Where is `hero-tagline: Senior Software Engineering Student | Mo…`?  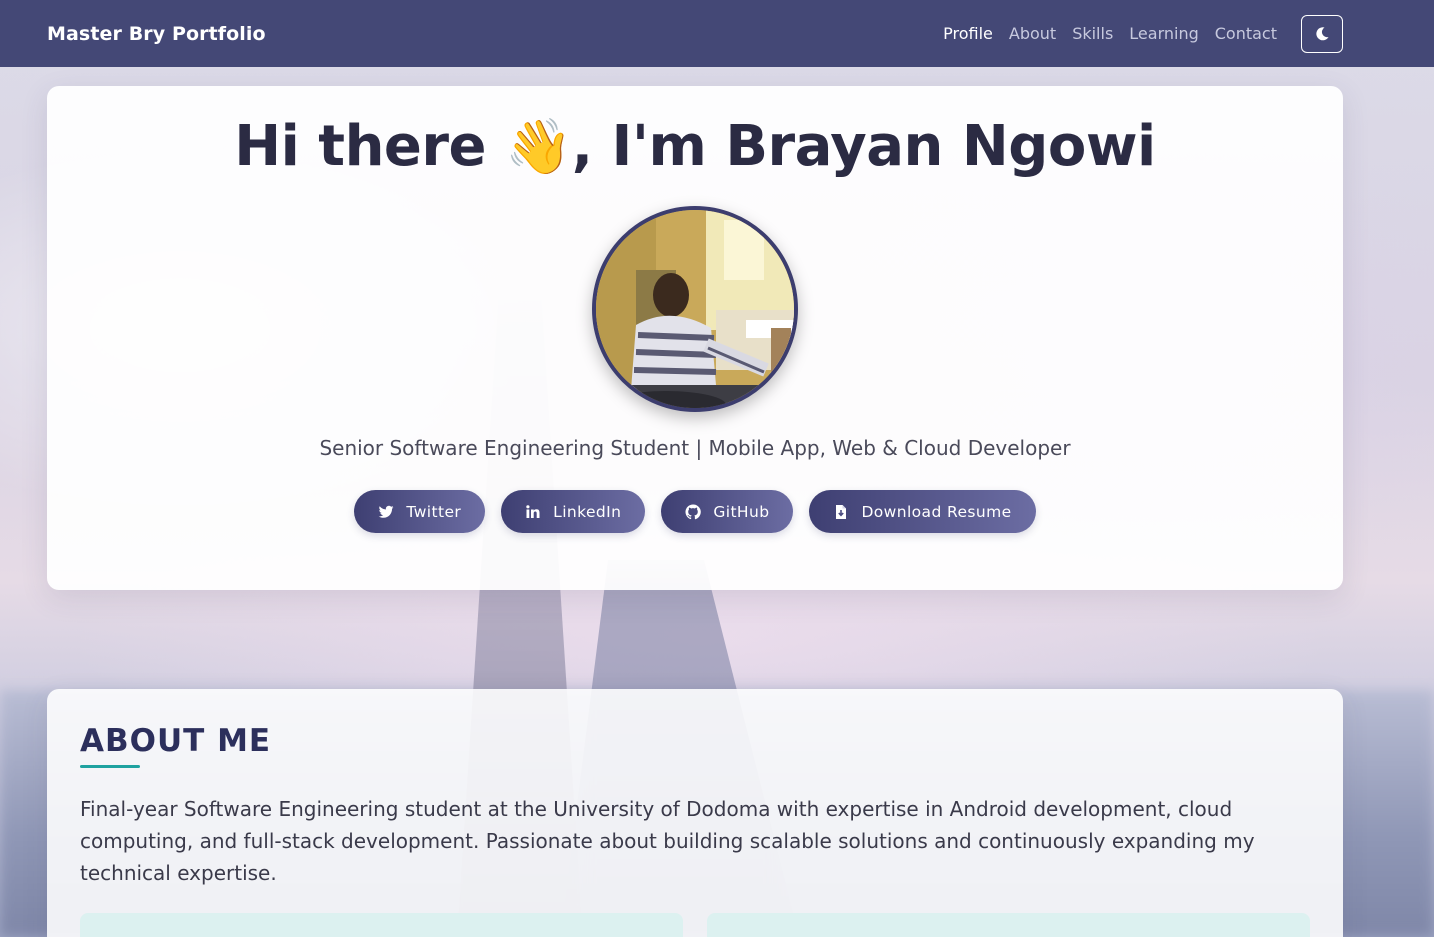
hero-tagline: Senior Software Engineering Student | Mo… is located at coordinates (695, 448).